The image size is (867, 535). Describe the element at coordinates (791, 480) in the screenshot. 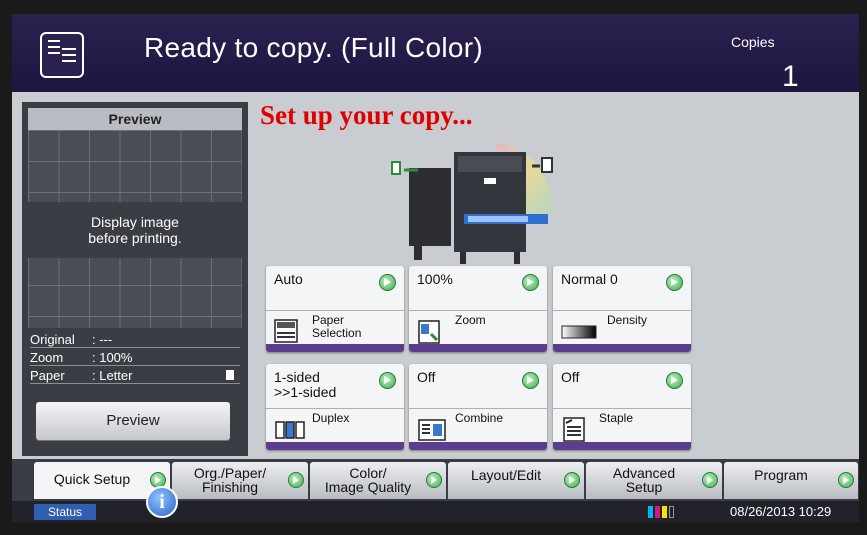

I see `tab-program: Program` at that location.